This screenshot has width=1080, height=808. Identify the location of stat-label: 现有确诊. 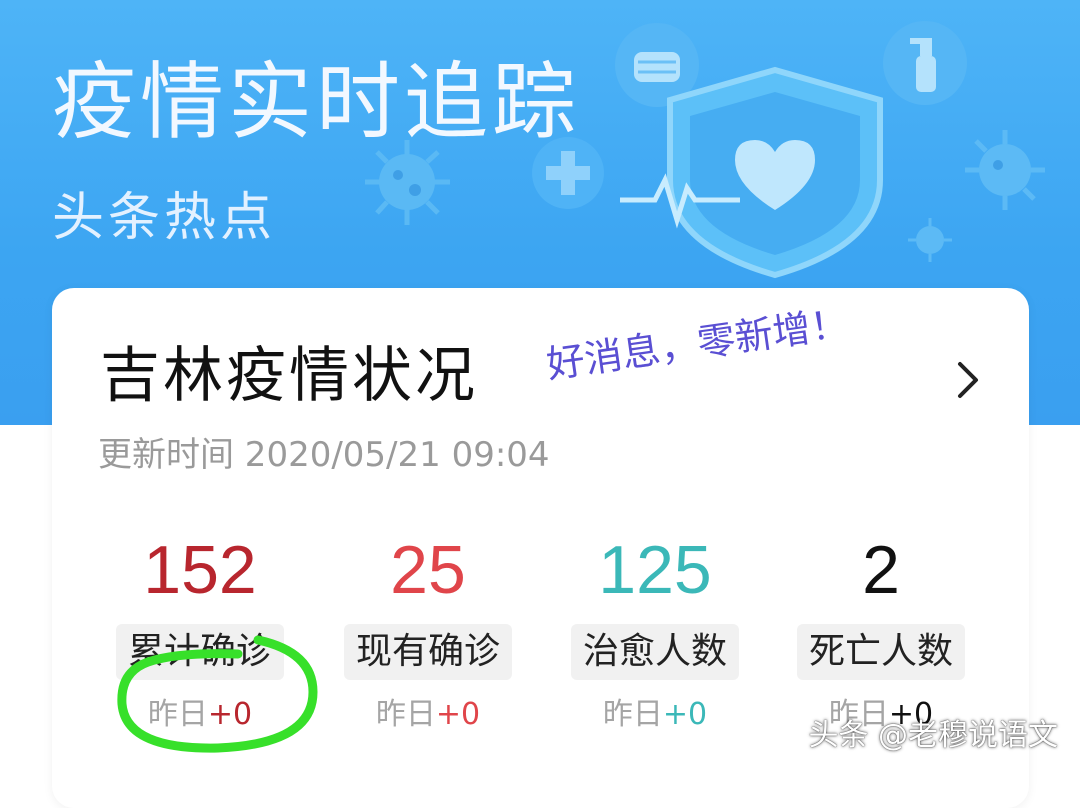
(427, 652).